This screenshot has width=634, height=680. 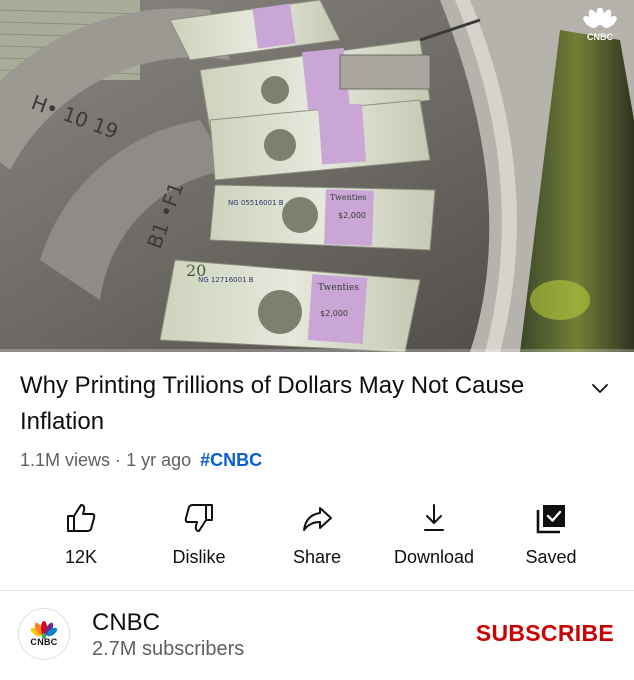 I want to click on channel-name: CNBC, so click(x=126, y=623).